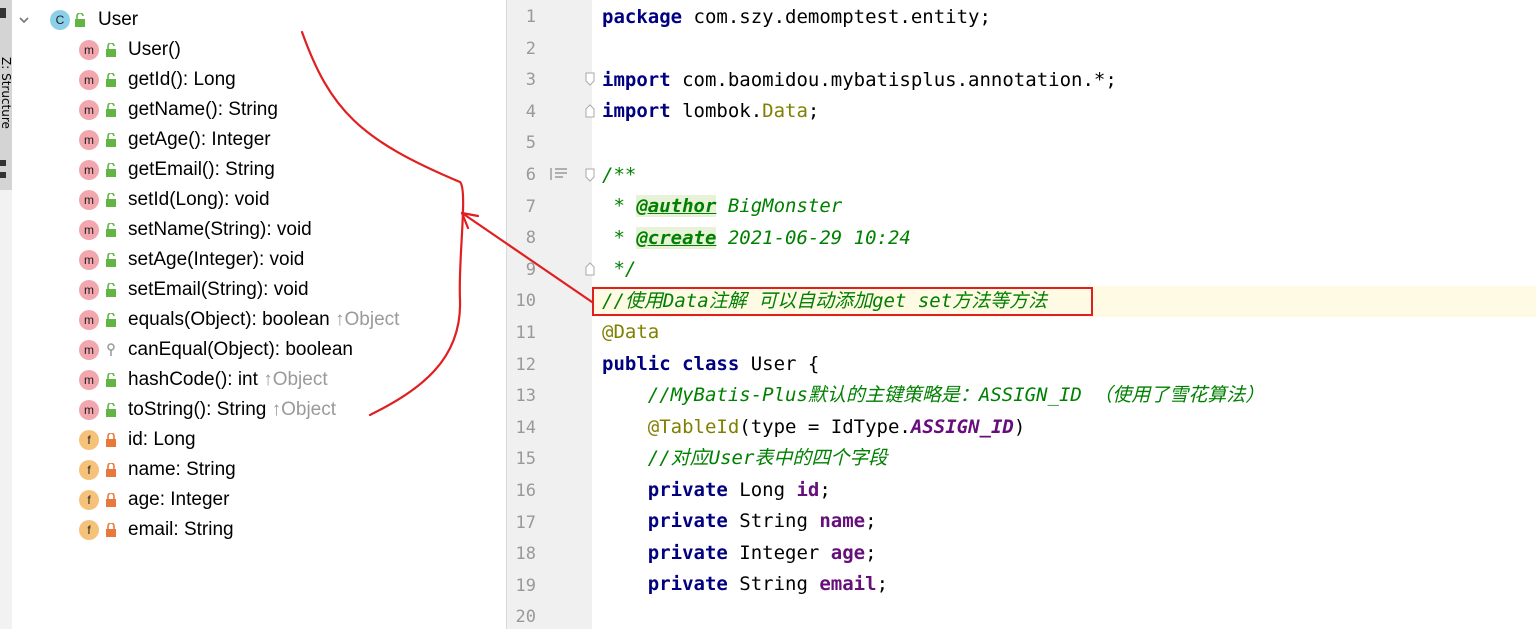  I want to click on tool-window-strip: Z: Structure, so click(6, 314).